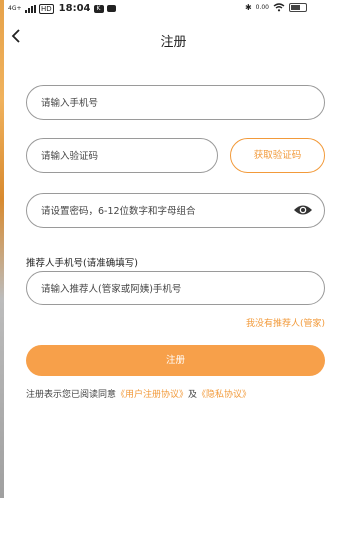 The height and width of the screenshot is (537, 343). I want to click on register-button: 注册, so click(175, 360).